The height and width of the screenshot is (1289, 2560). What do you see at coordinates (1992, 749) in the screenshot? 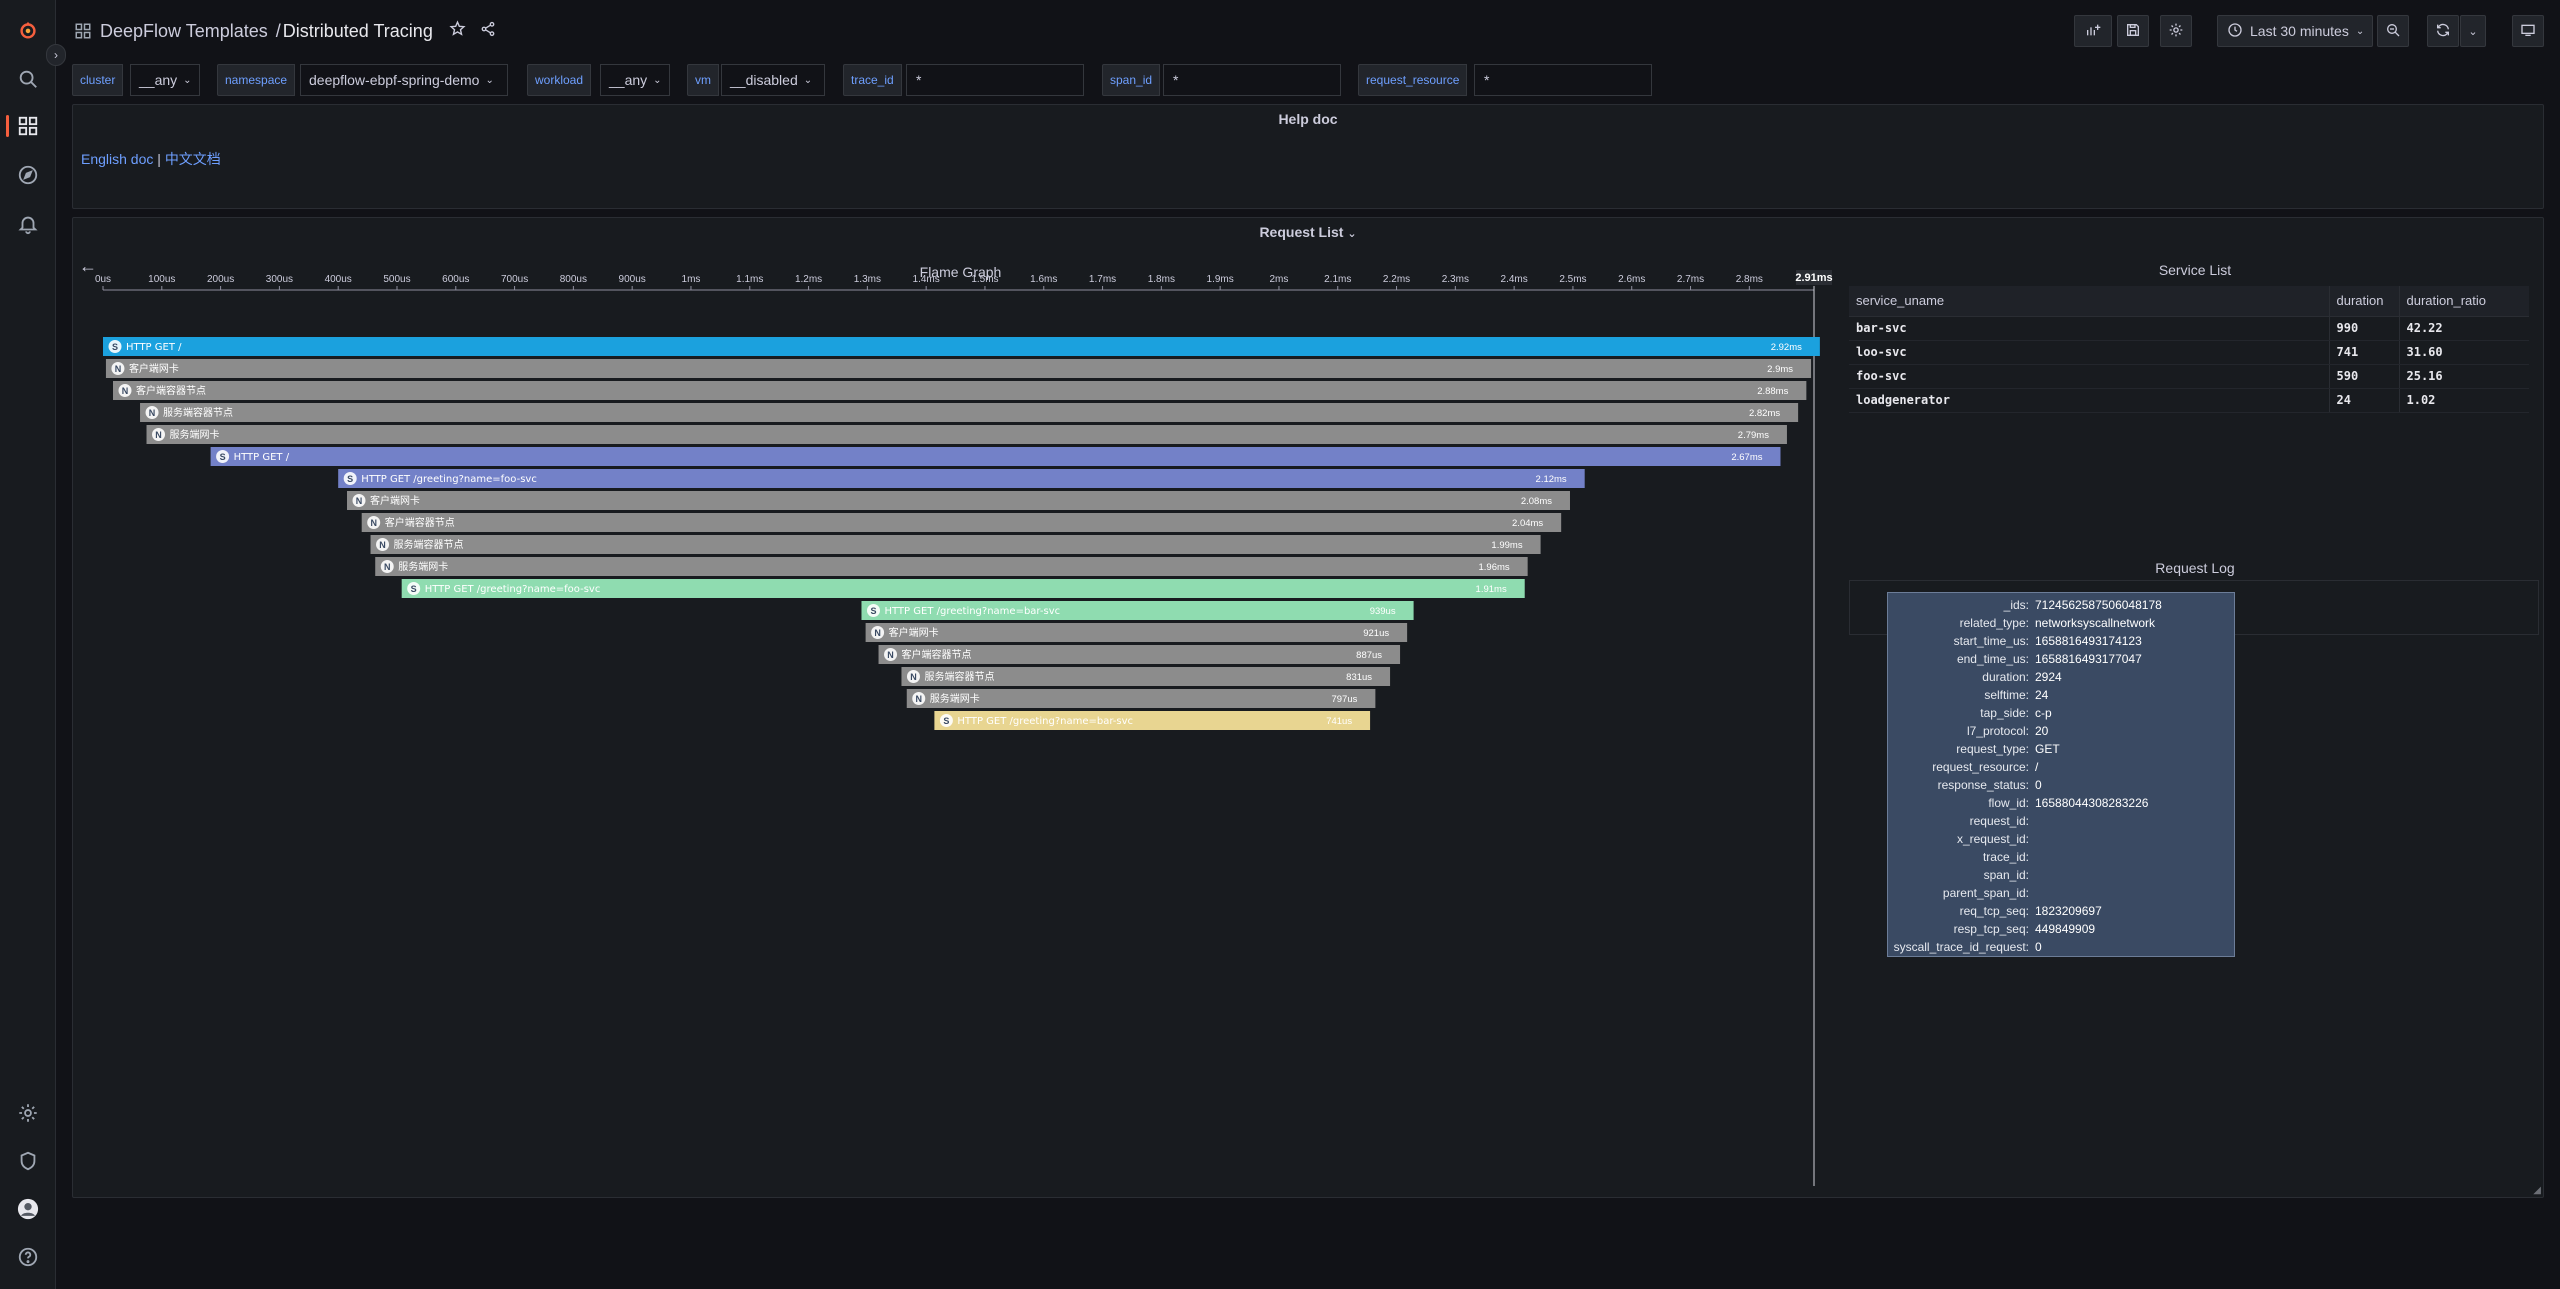
I see `tooltip-key: request_type:` at bounding box center [1992, 749].